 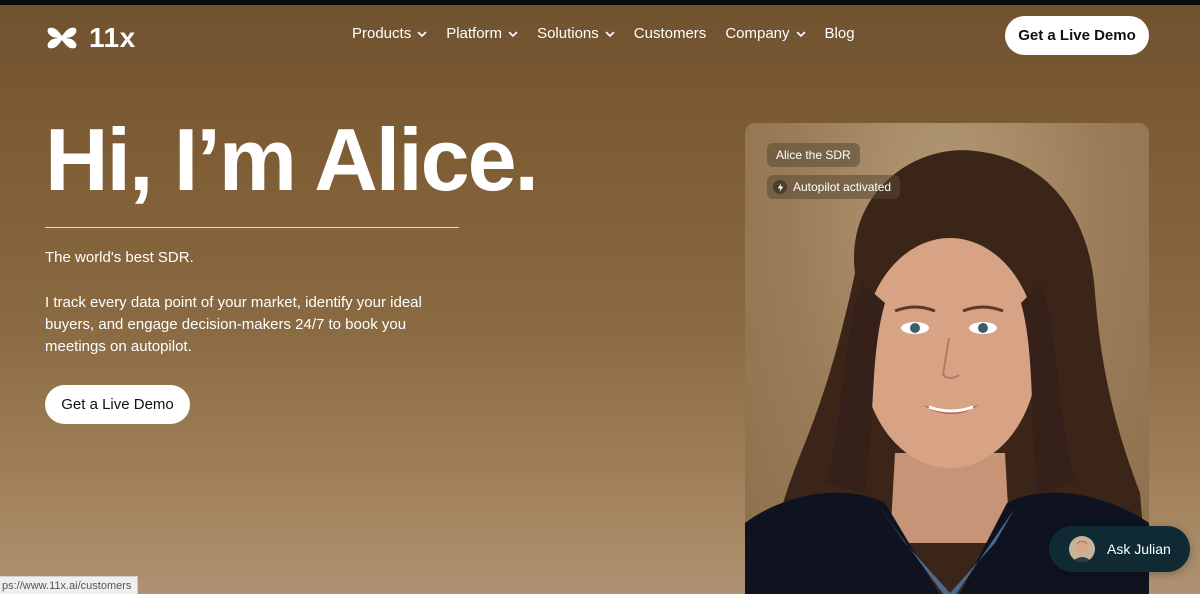 I want to click on hero-demo-button: Get a Live Demo, so click(x=117, y=404).